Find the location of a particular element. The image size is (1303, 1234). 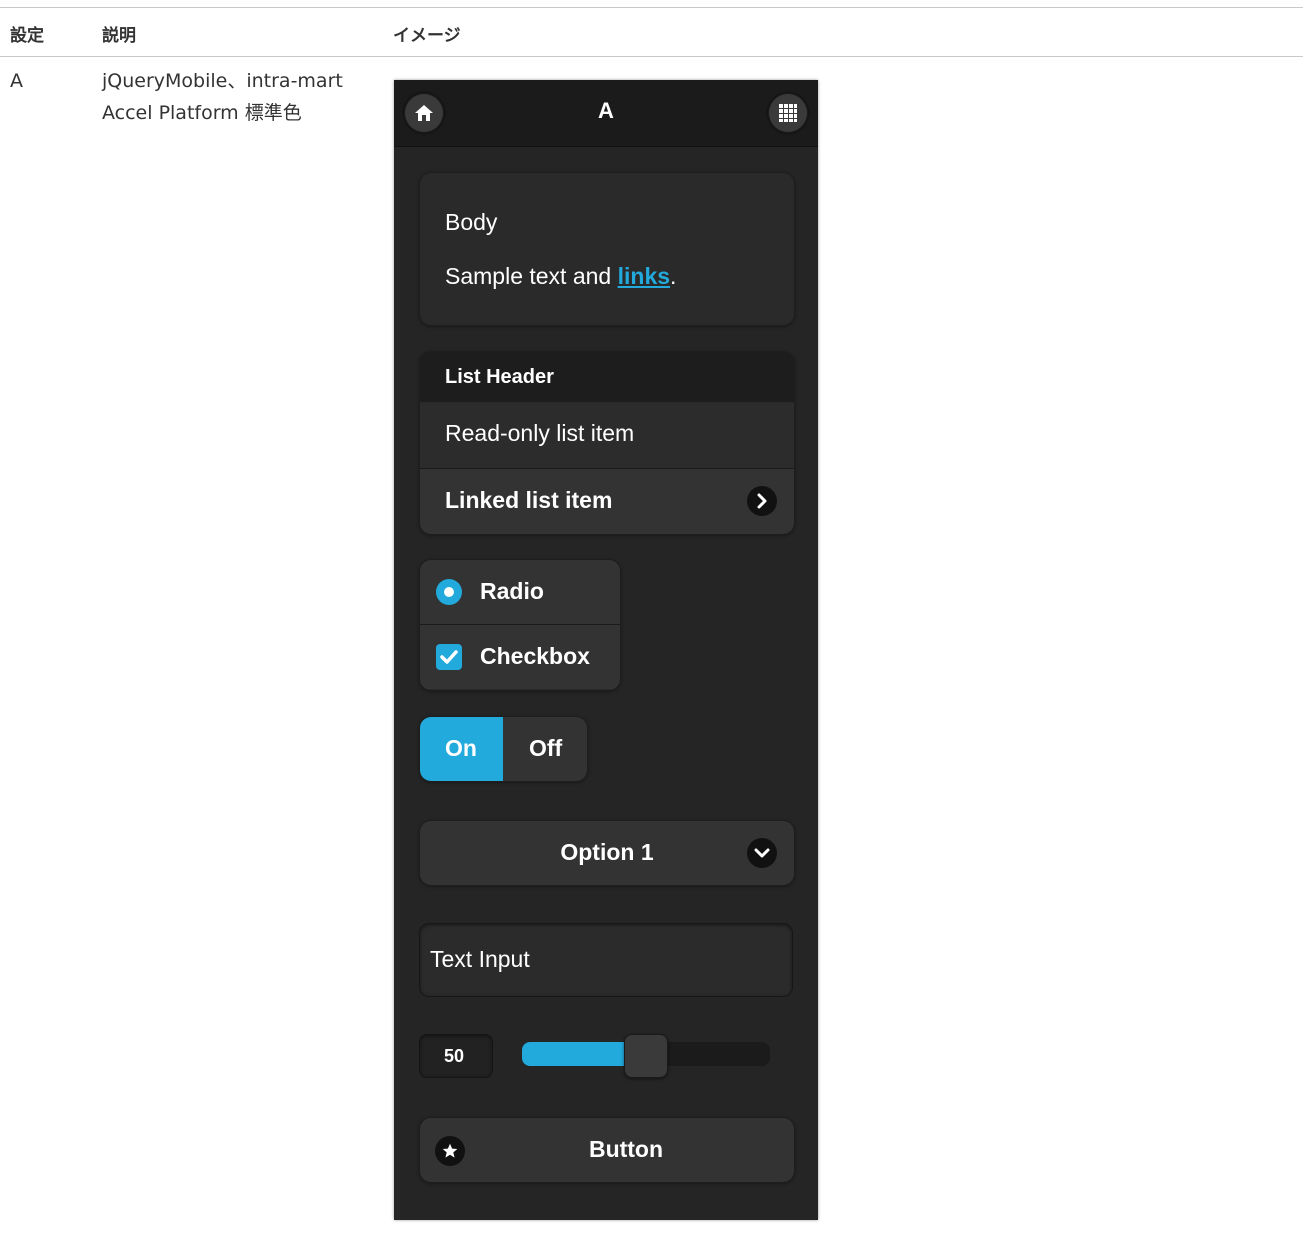

header-description: 説明 is located at coordinates (119, 36).